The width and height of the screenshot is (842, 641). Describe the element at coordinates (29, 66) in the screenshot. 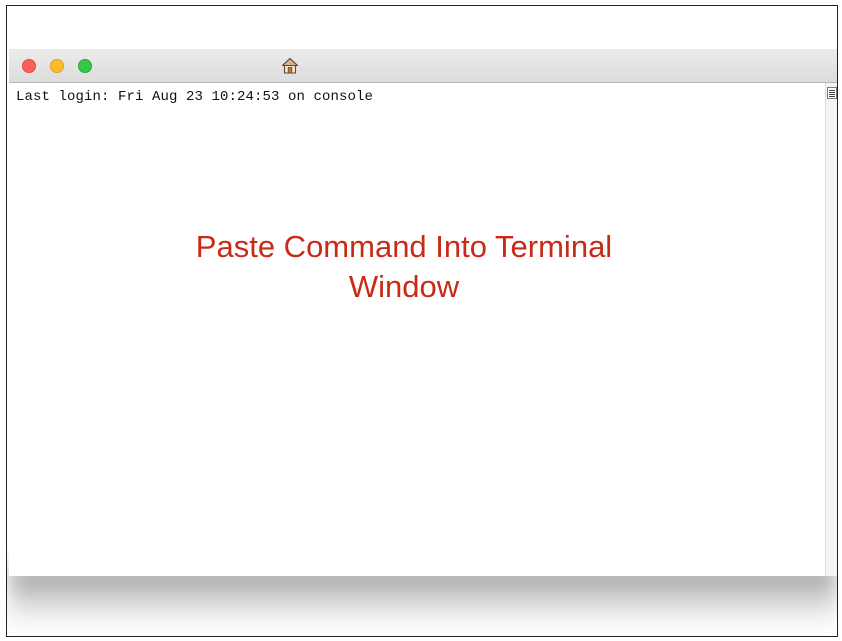

I see `close-button` at that location.